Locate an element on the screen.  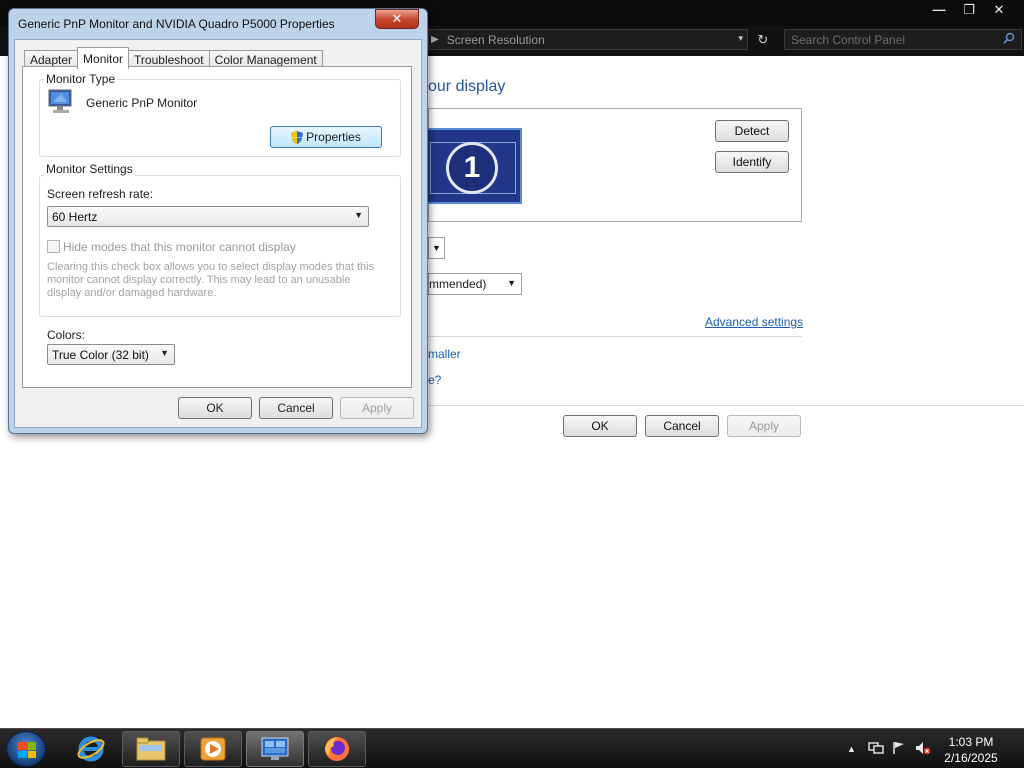
display-settings-help-link: e? is located at coordinates (434, 380).